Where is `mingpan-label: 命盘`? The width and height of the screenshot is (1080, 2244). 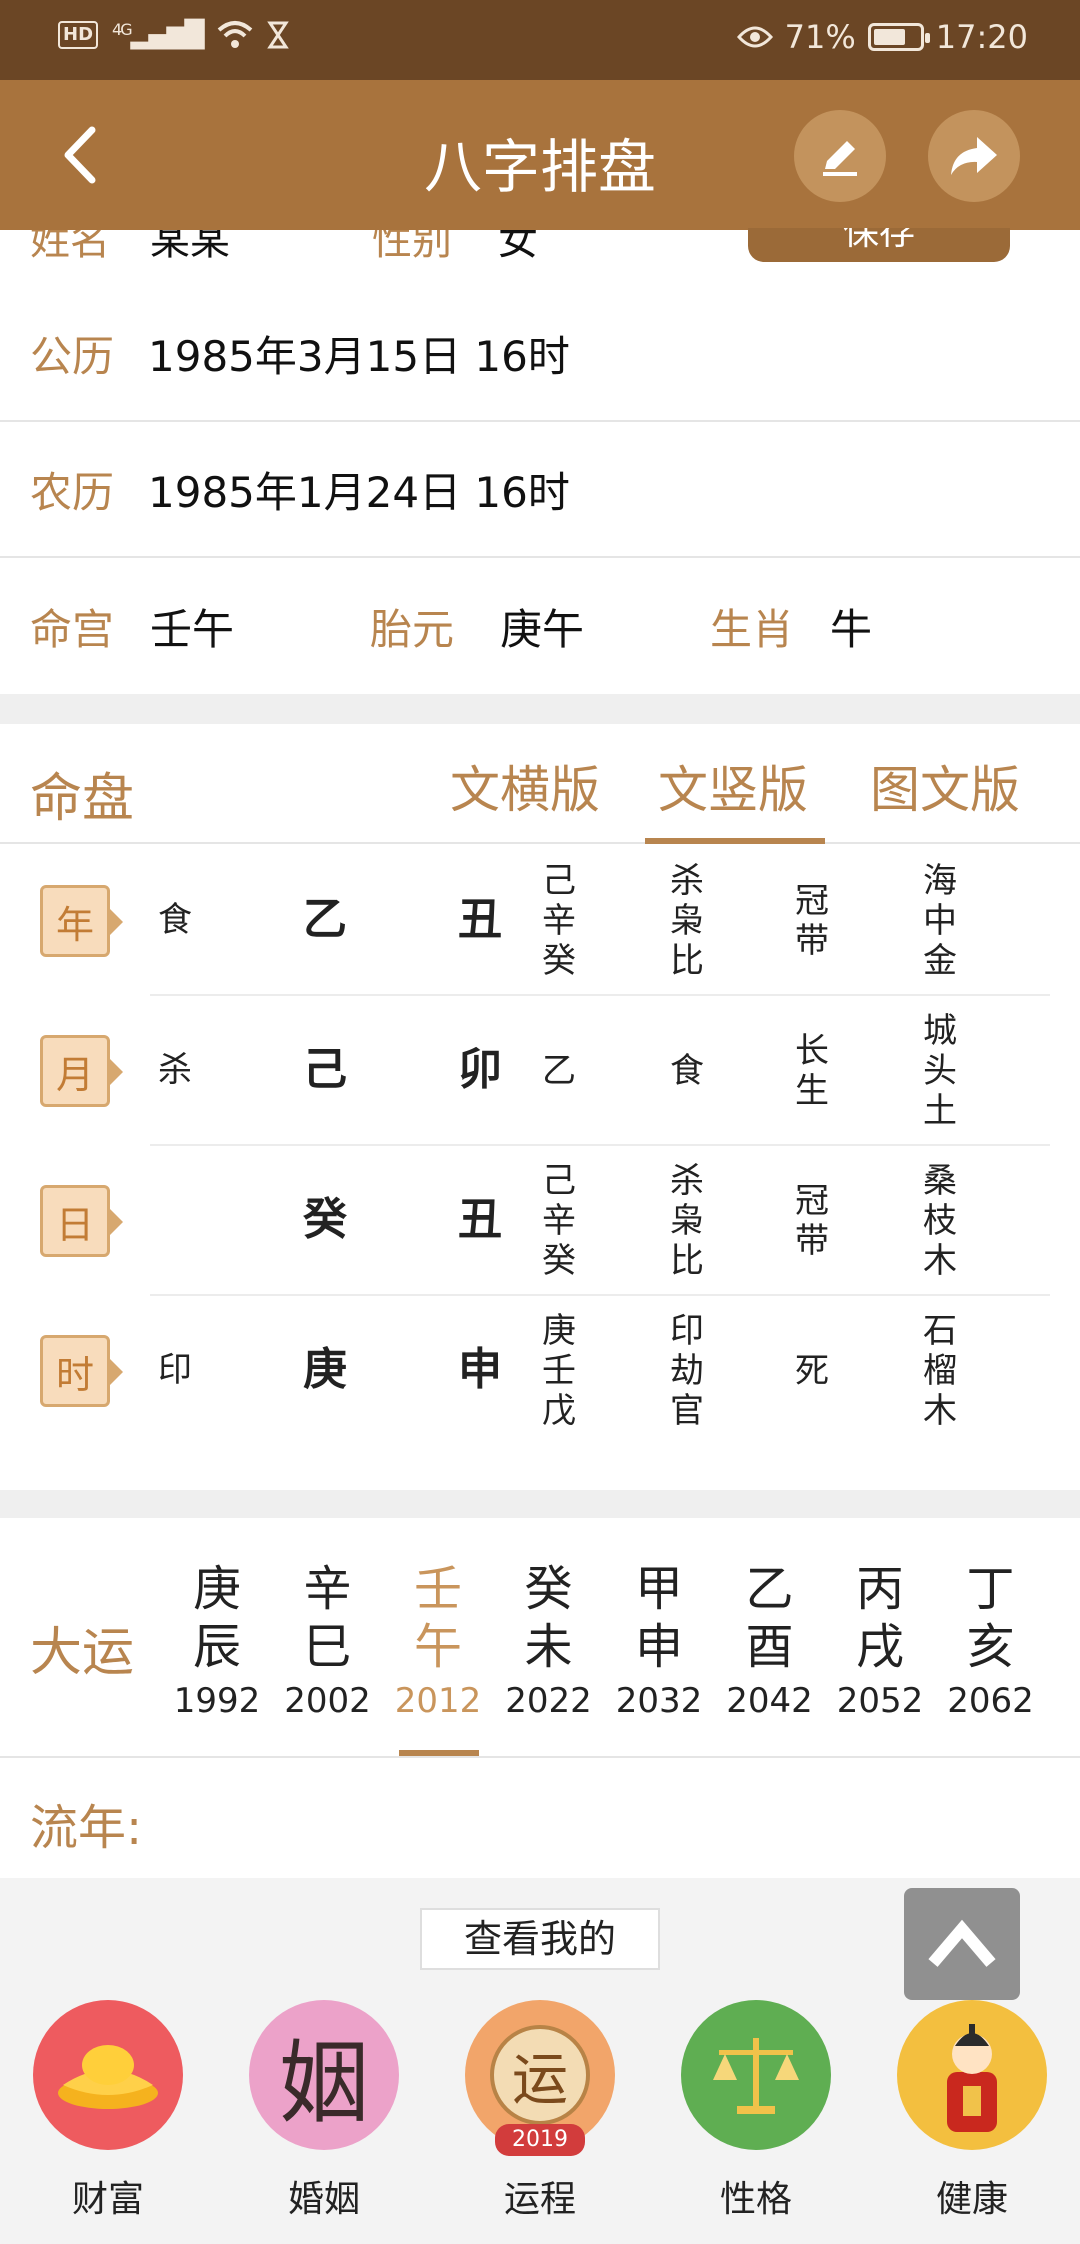
mingpan-label: 命盘 is located at coordinates (82, 799).